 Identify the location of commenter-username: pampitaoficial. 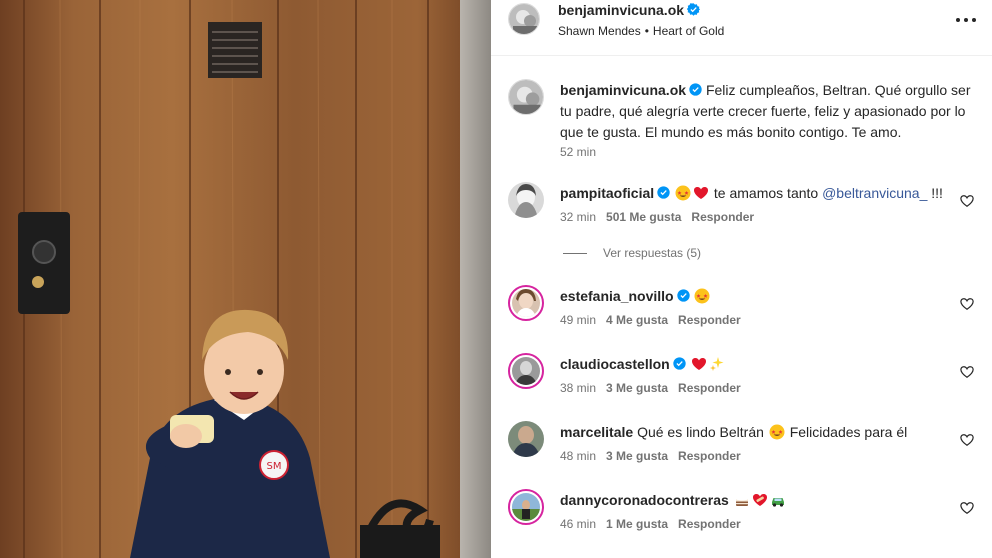
(607, 193).